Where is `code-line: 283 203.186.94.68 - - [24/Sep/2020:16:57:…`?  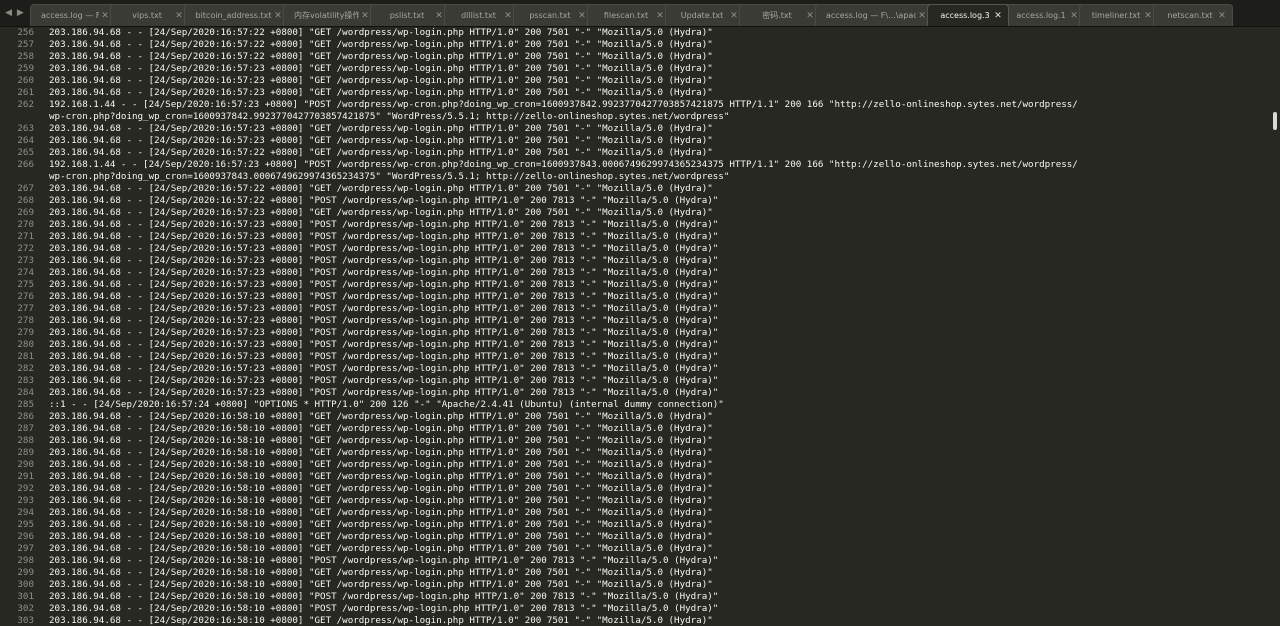
code-line: 283 203.186.94.68 - - [24/Sep/2020:16:57:… is located at coordinates (640, 381).